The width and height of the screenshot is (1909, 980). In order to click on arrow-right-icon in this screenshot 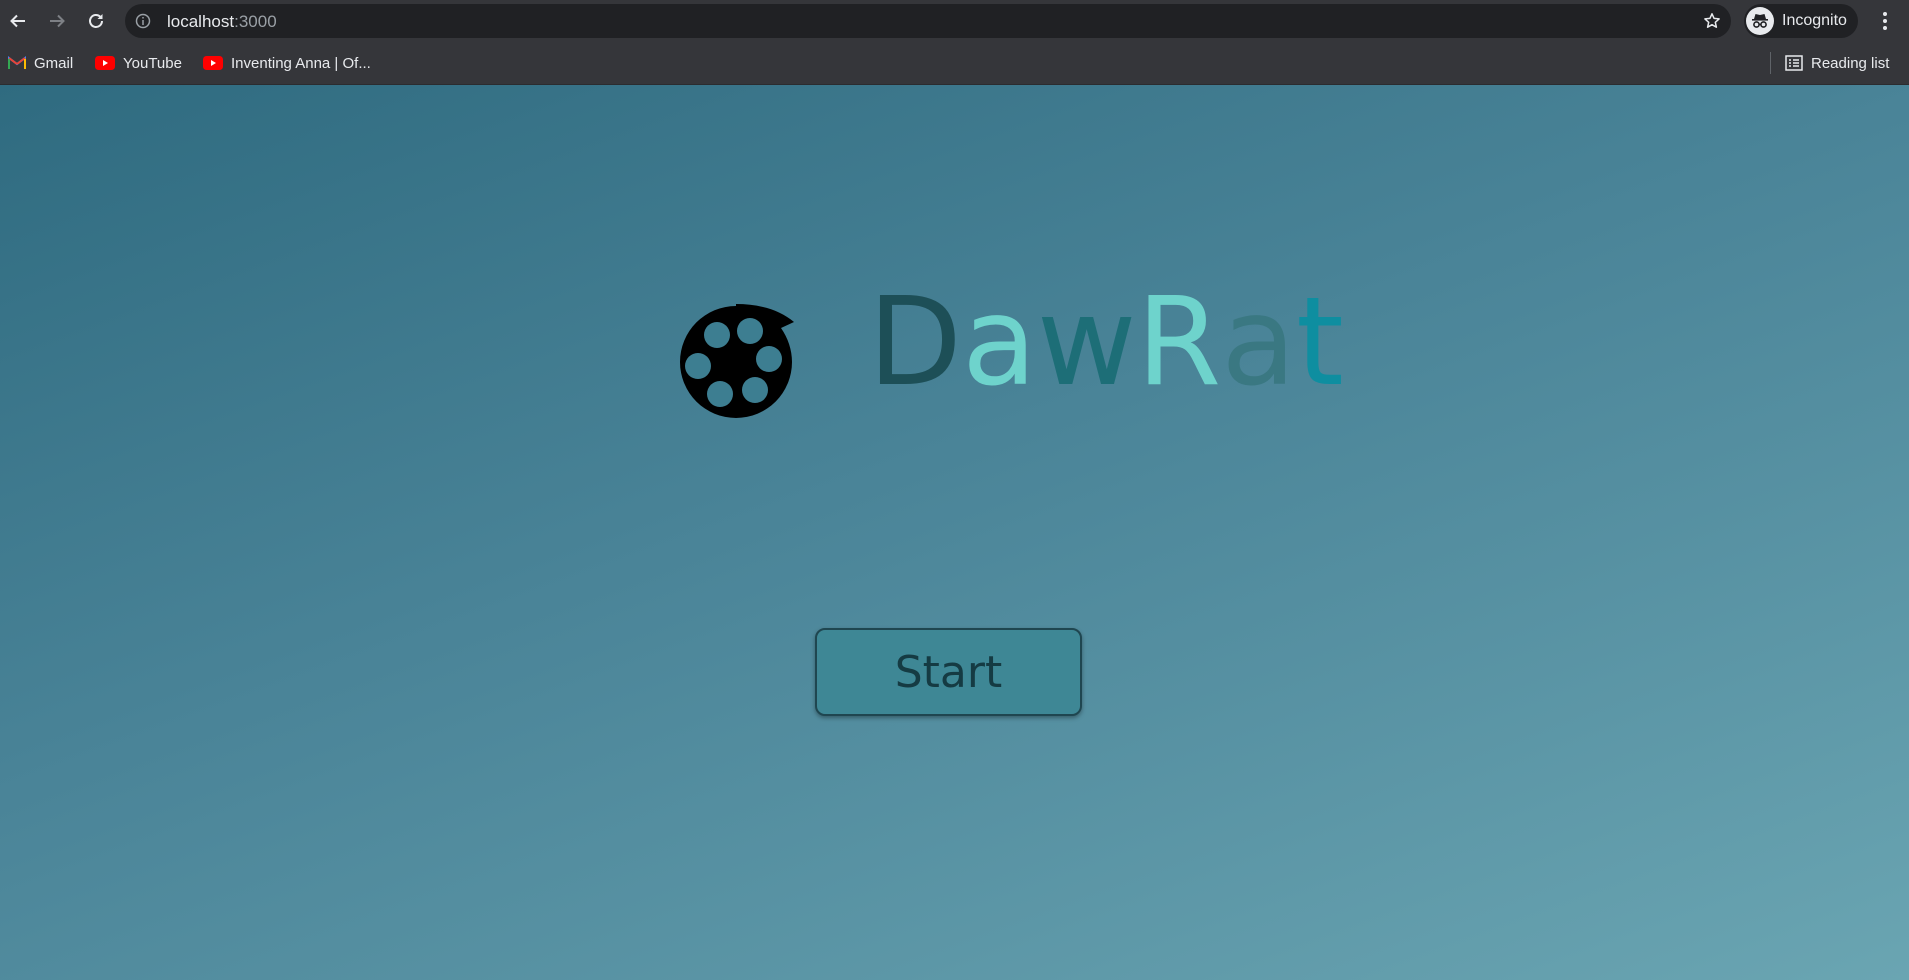, I will do `click(57, 21)`.